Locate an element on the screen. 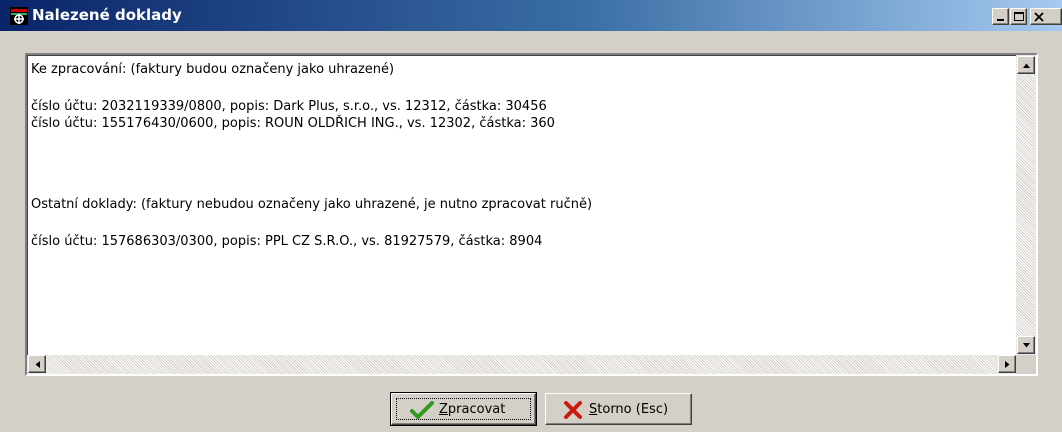 This screenshot has width=1062, height=432. app-icon is located at coordinates (19, 16).